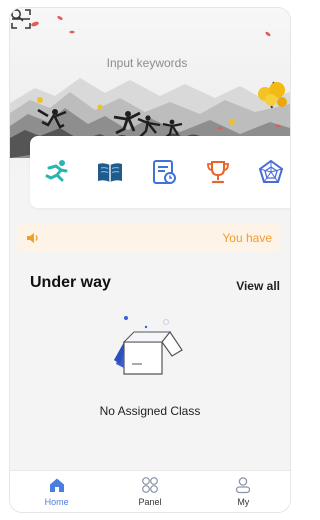 Image resolution: width=320 pixels, height=520 pixels. Describe the element at coordinates (271, 172) in the screenshot. I see `pentagon-chart-icon` at that location.